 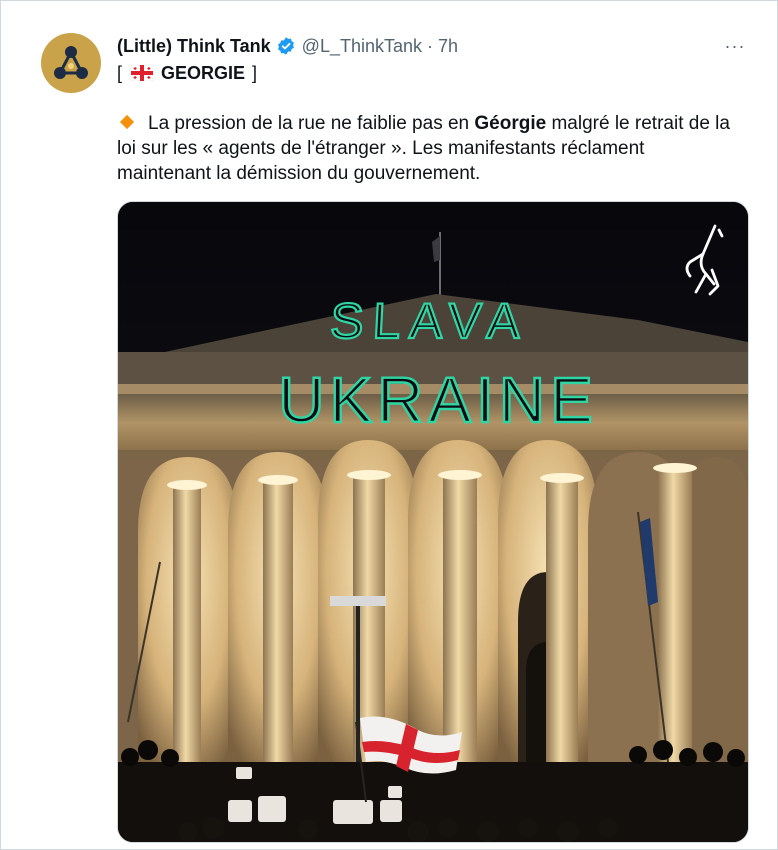 I want to click on projection-line-2: UKRAINE, so click(x=438, y=400).